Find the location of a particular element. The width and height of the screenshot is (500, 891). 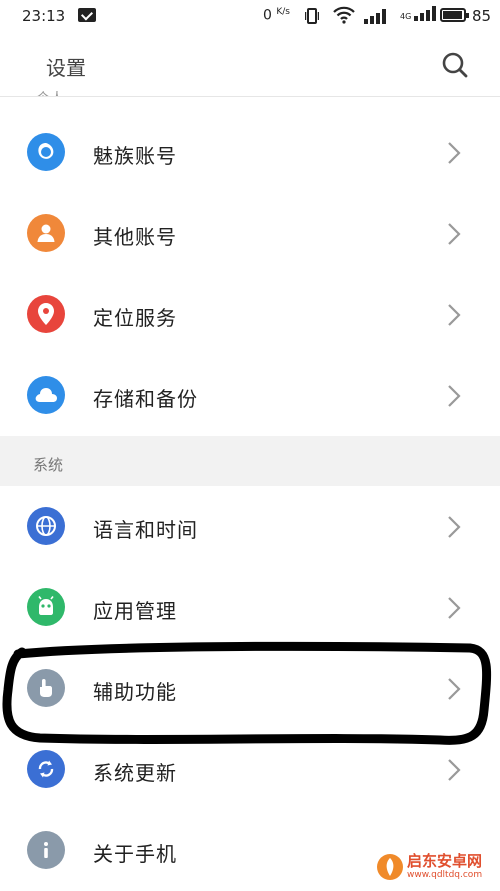

setting-system-update: 系统更新 is located at coordinates (250, 769).